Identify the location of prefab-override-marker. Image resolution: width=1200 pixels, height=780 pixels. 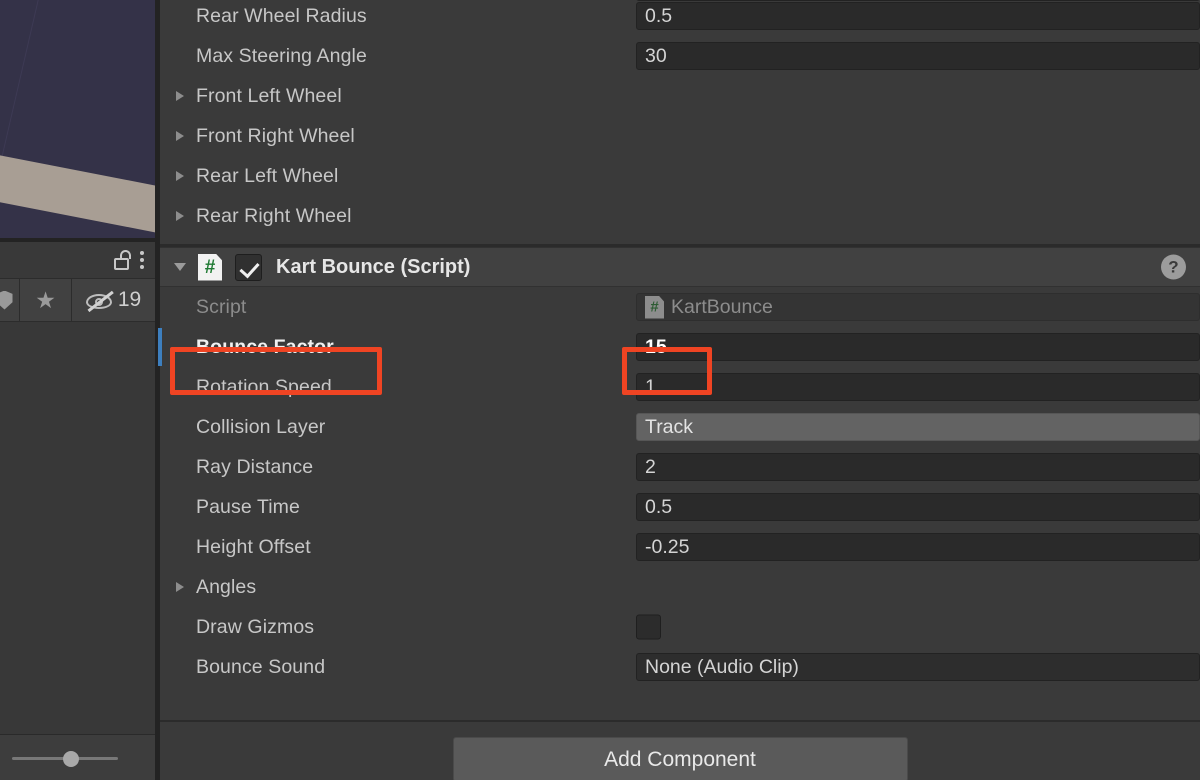
(160, 347).